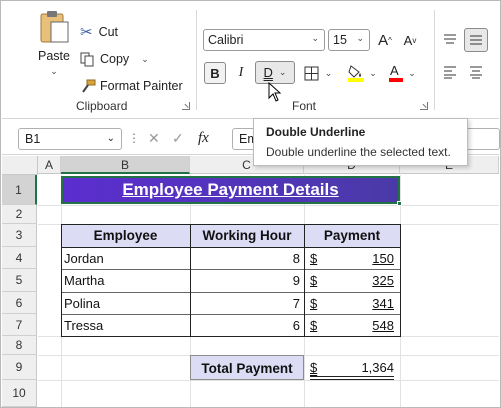 The image size is (501, 408). What do you see at coordinates (358, 325) in the screenshot?
I see `cell-payment: 548` at bounding box center [358, 325].